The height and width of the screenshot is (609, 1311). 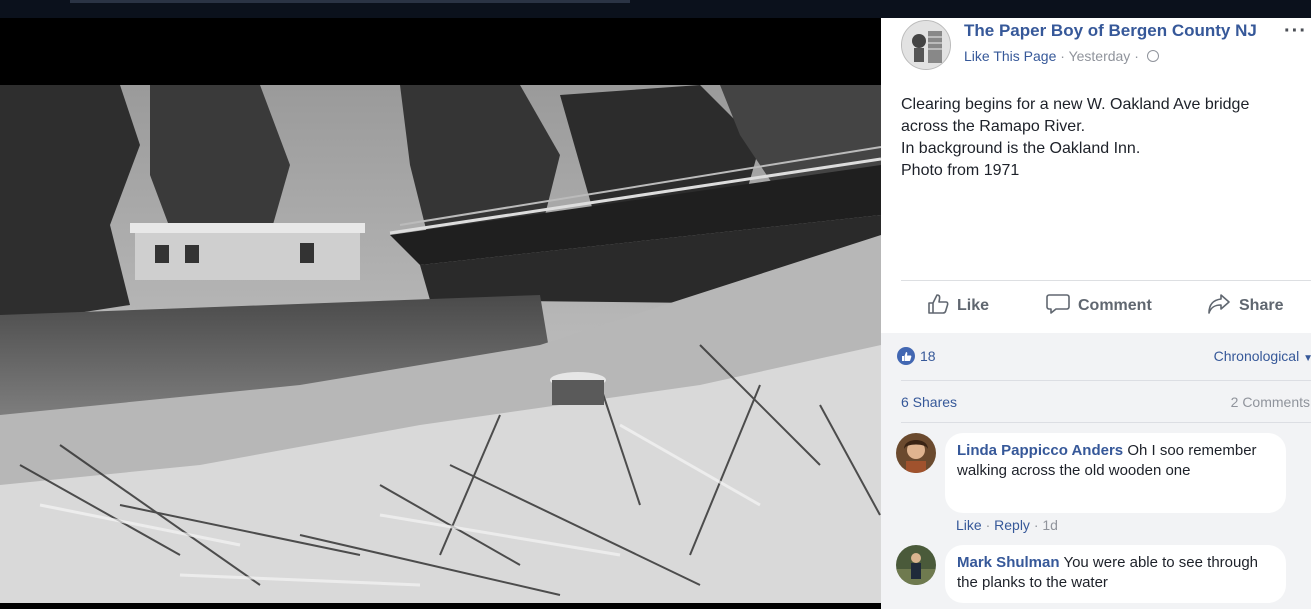 What do you see at coordinates (1307, 358) in the screenshot?
I see `dropdown-caret-icon: ▼` at bounding box center [1307, 358].